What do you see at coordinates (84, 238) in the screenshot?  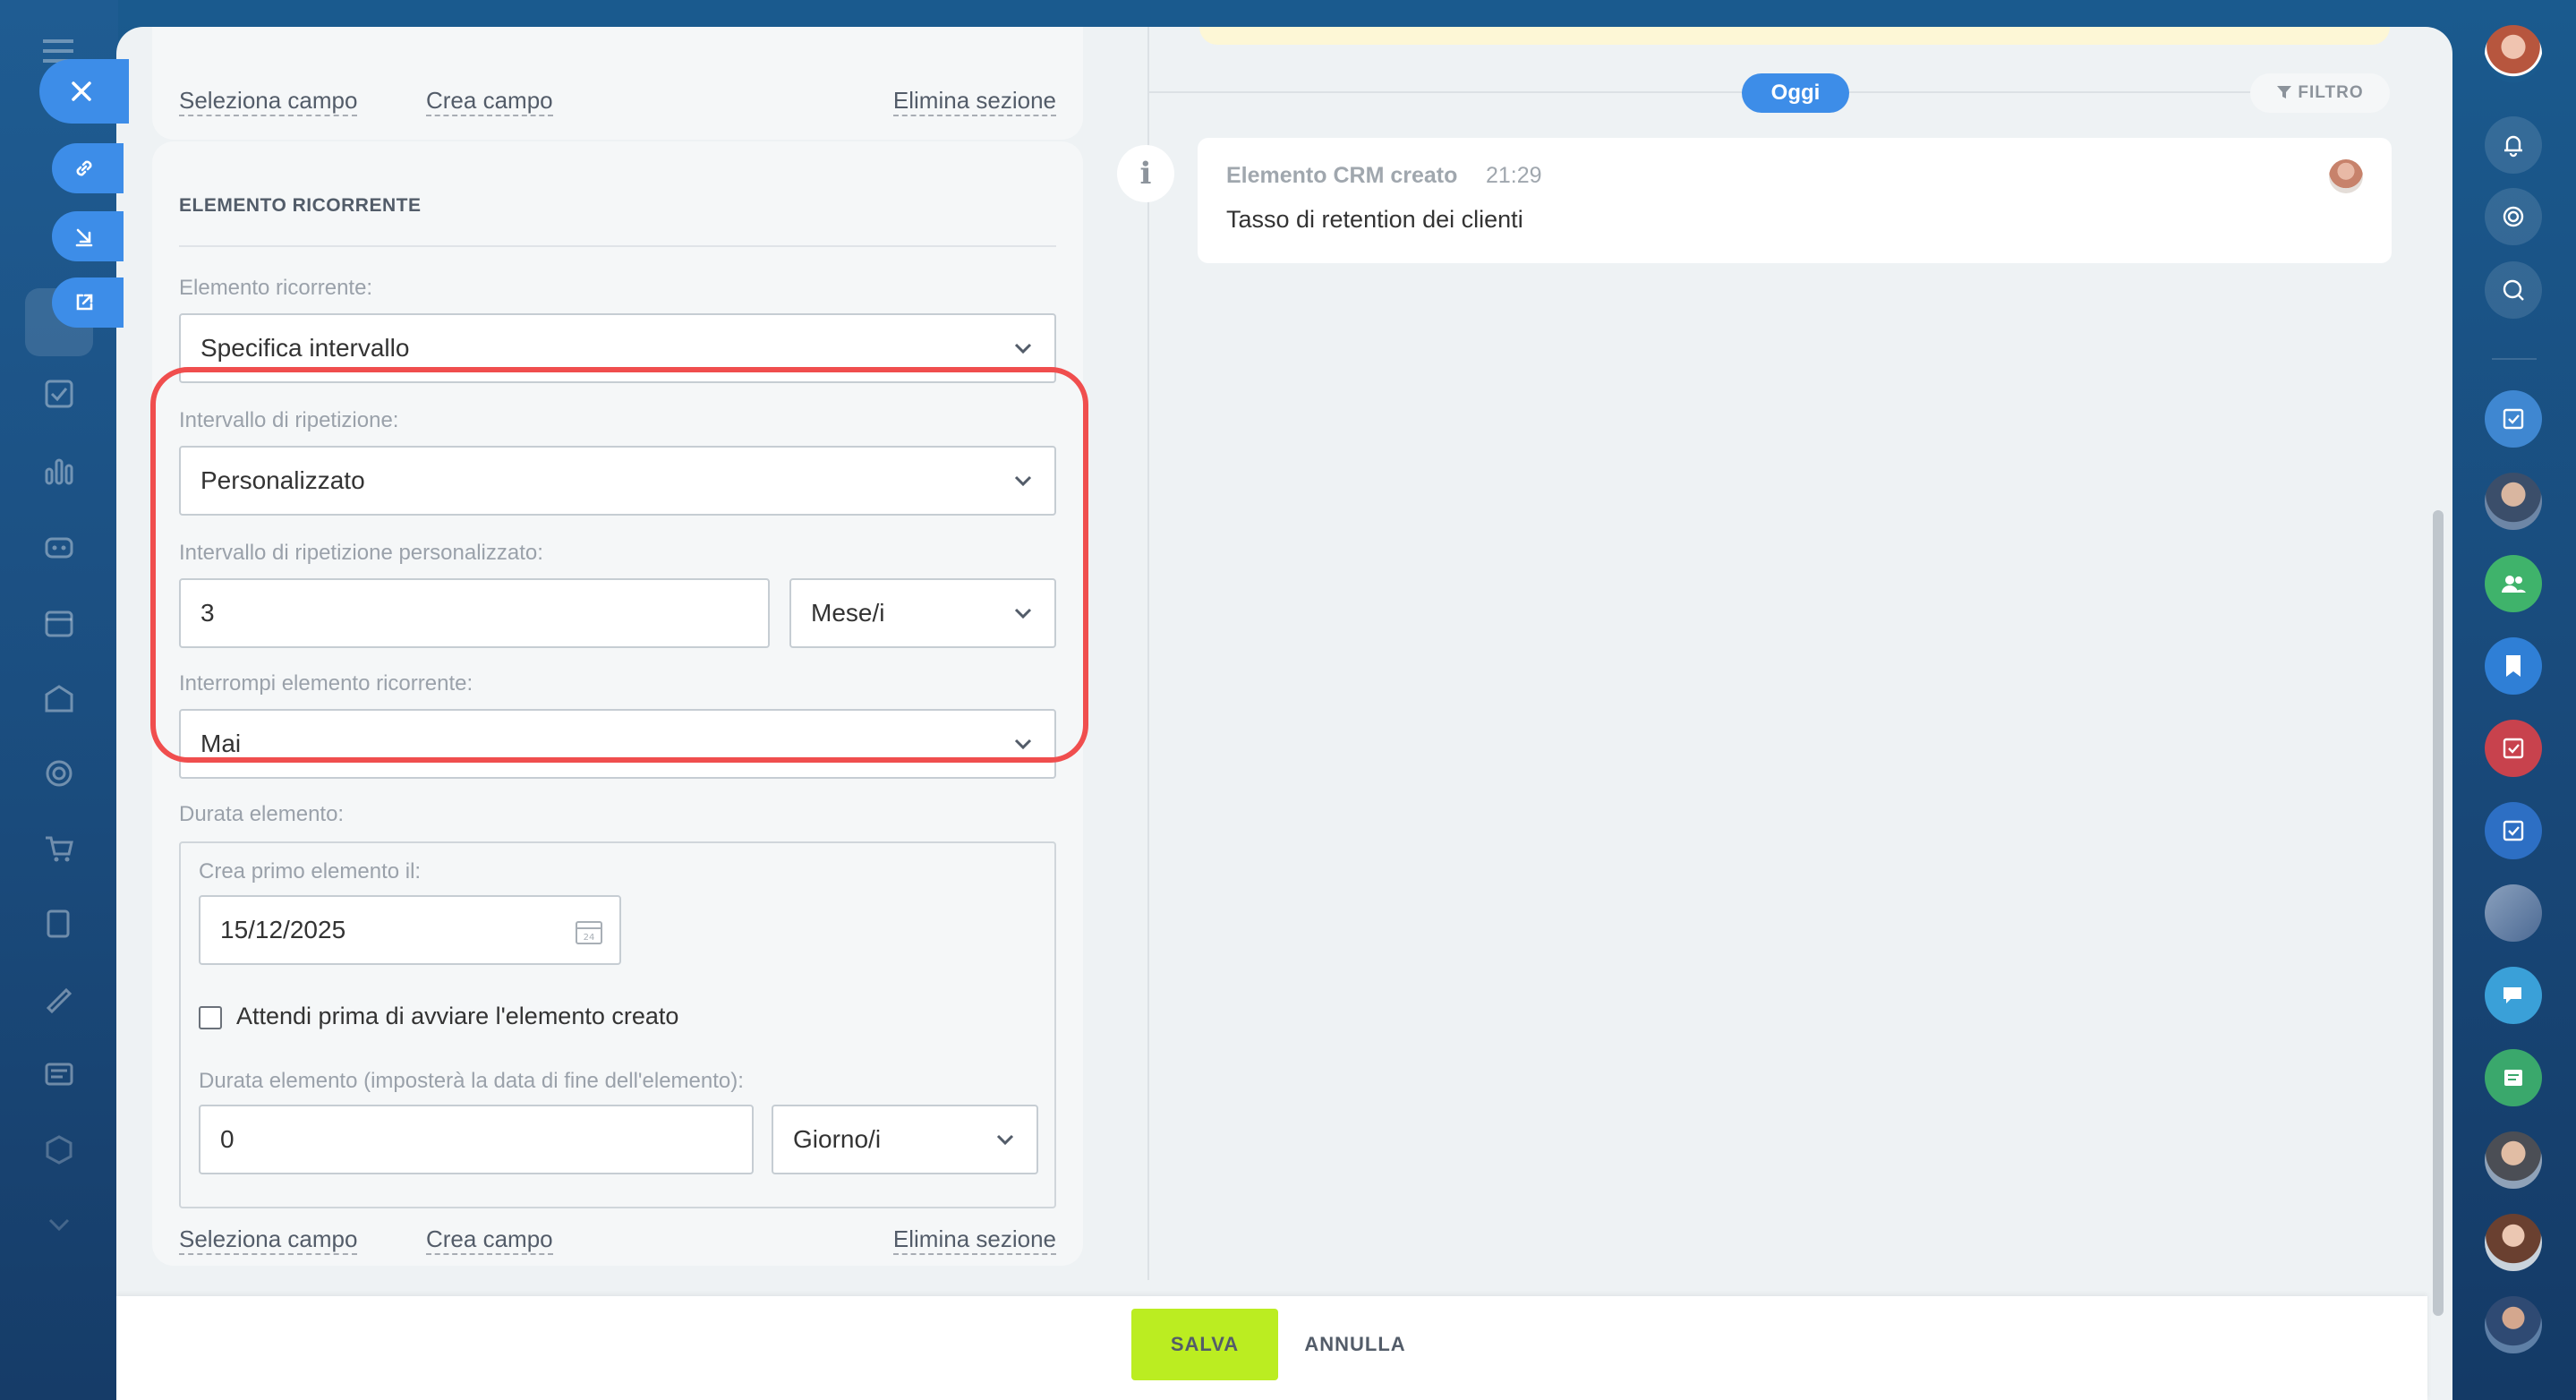 I see `arrow-down-right-icon` at bounding box center [84, 238].